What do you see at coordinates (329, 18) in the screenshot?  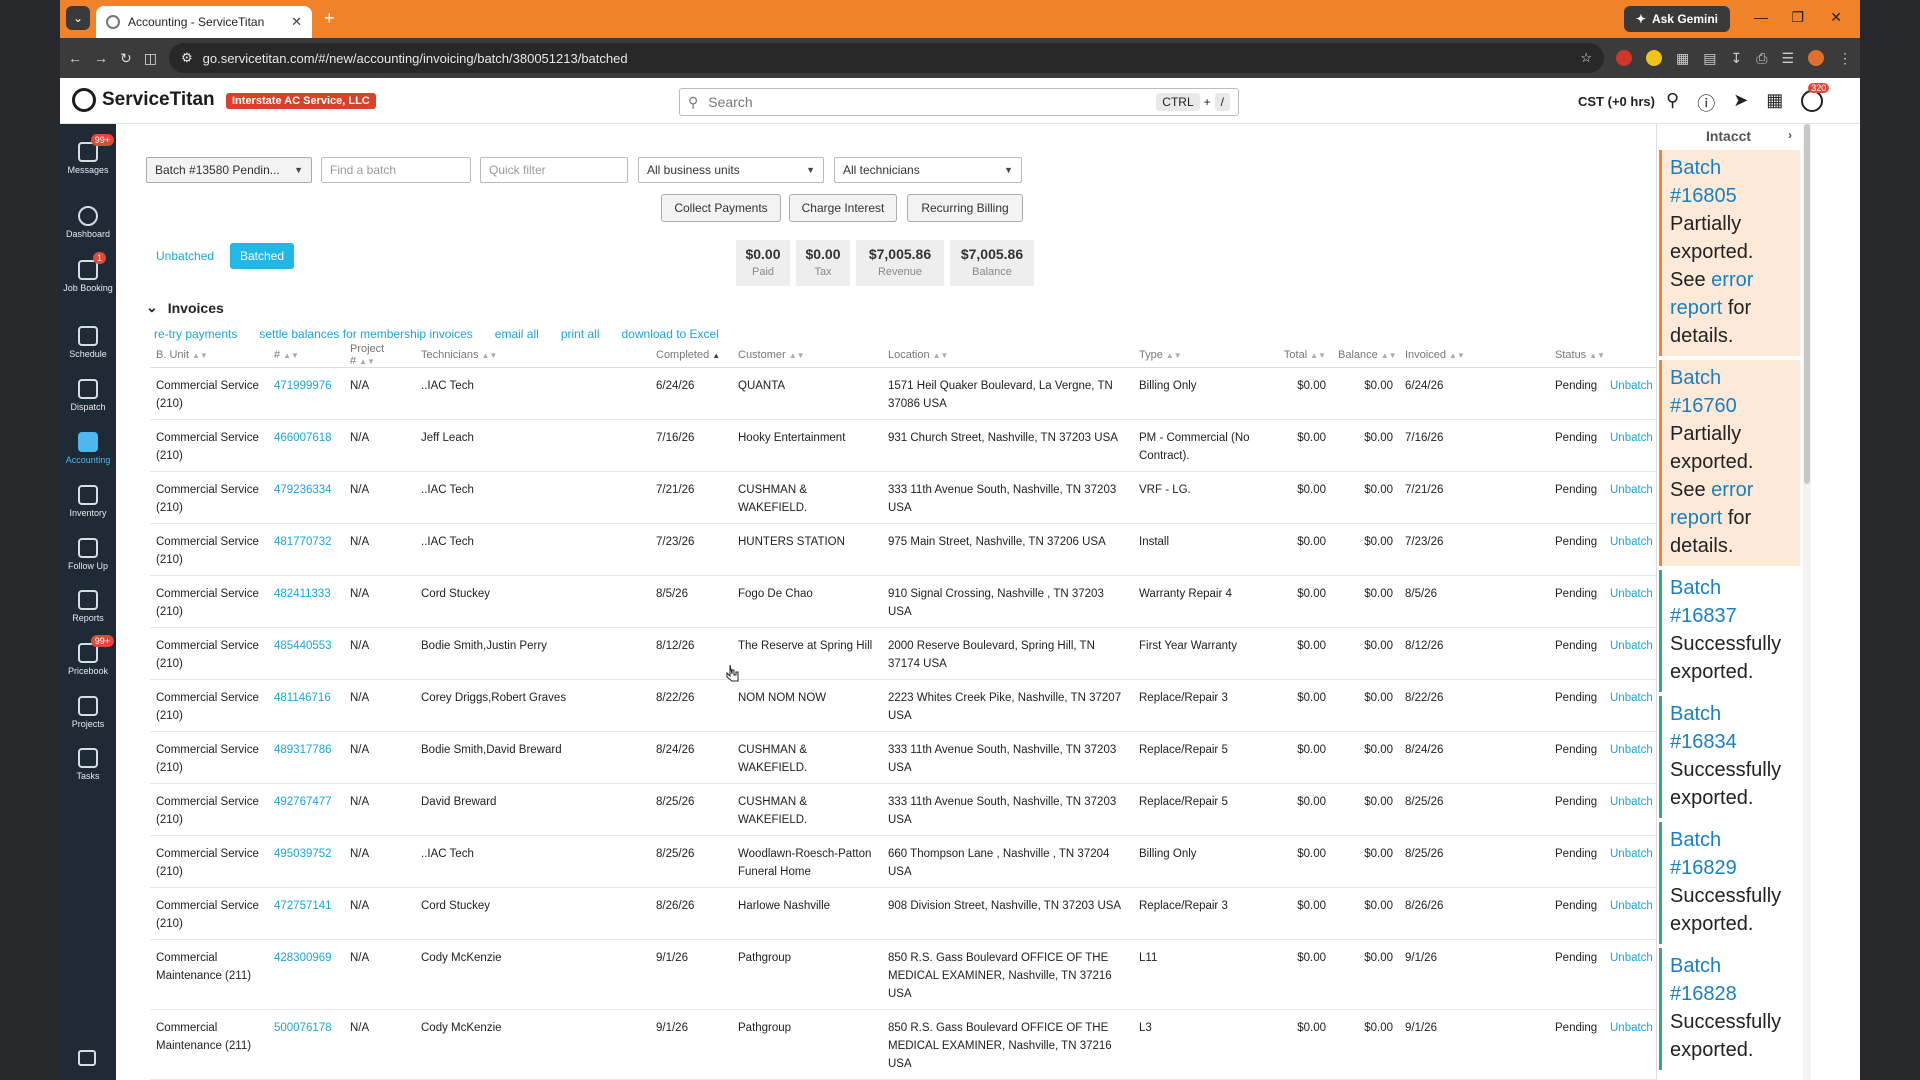 I see `new-tab-icon: +` at bounding box center [329, 18].